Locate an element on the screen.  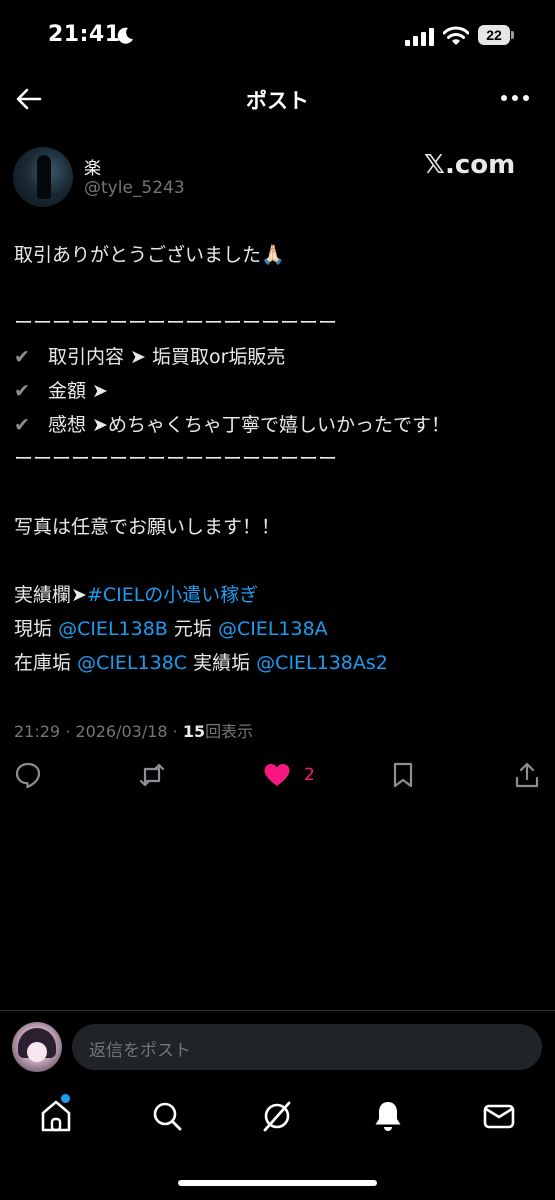
post-date: 2026/03/18 is located at coordinates (121, 731).